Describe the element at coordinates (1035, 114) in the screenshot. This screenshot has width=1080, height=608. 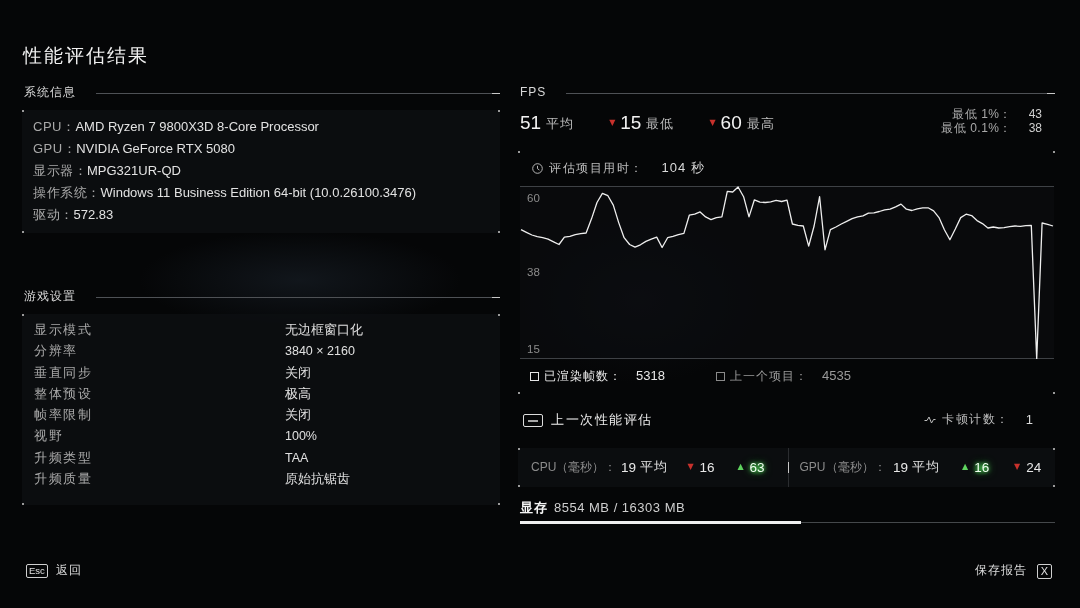
I see `percentile-value: 43` at that location.